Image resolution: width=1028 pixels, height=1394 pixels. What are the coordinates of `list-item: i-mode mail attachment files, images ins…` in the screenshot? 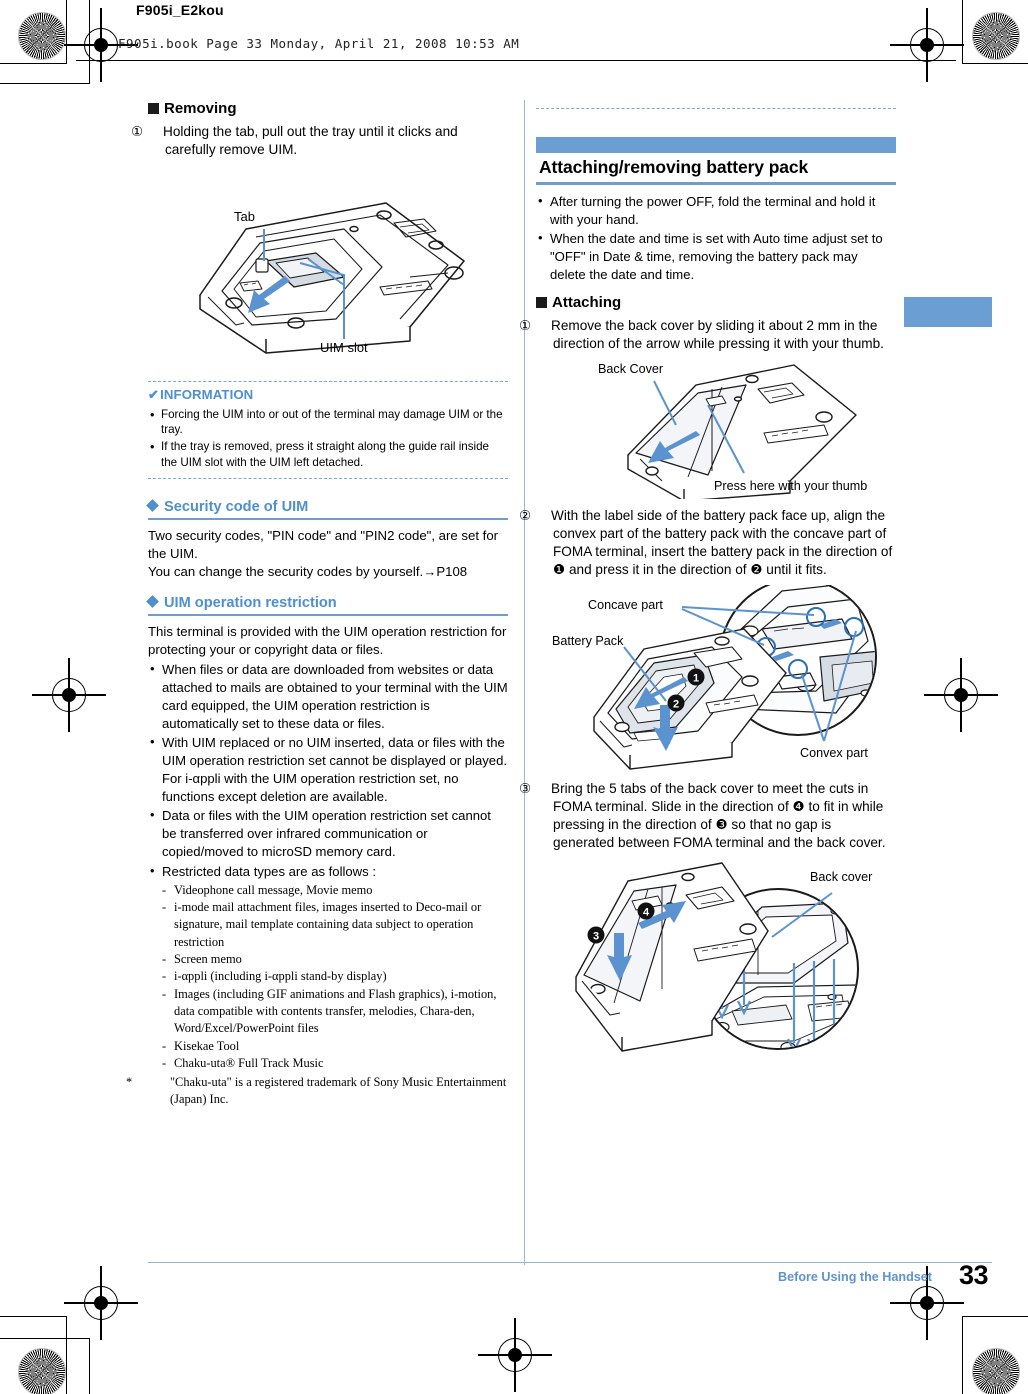 It's located at (335, 925).